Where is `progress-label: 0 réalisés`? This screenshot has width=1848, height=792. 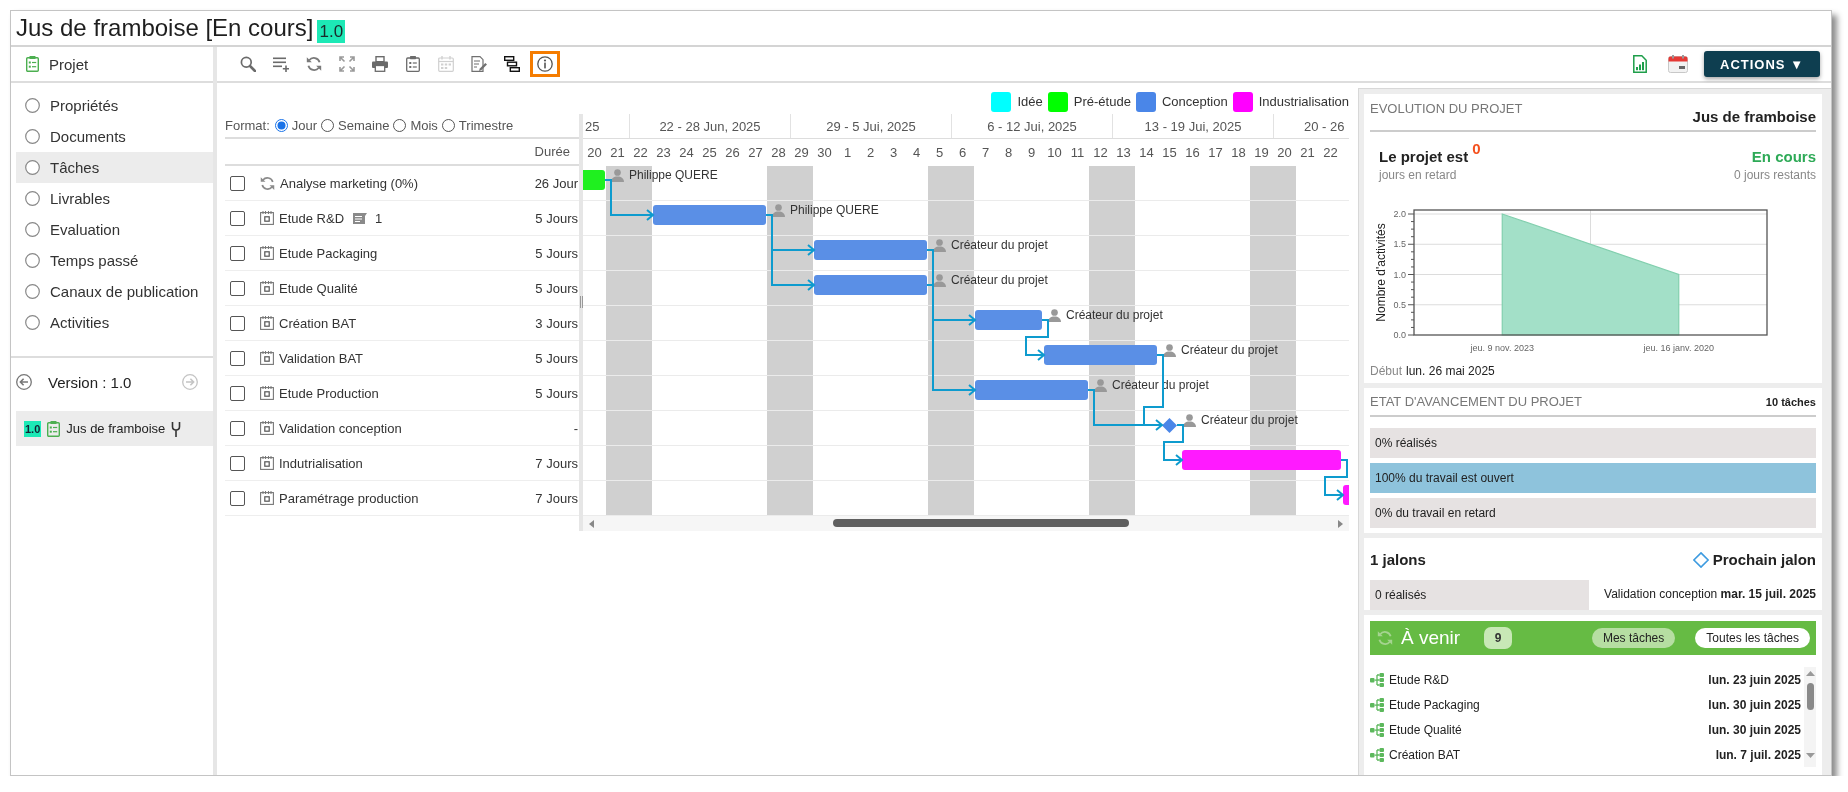
progress-label: 0 réalisés is located at coordinates (1401, 595).